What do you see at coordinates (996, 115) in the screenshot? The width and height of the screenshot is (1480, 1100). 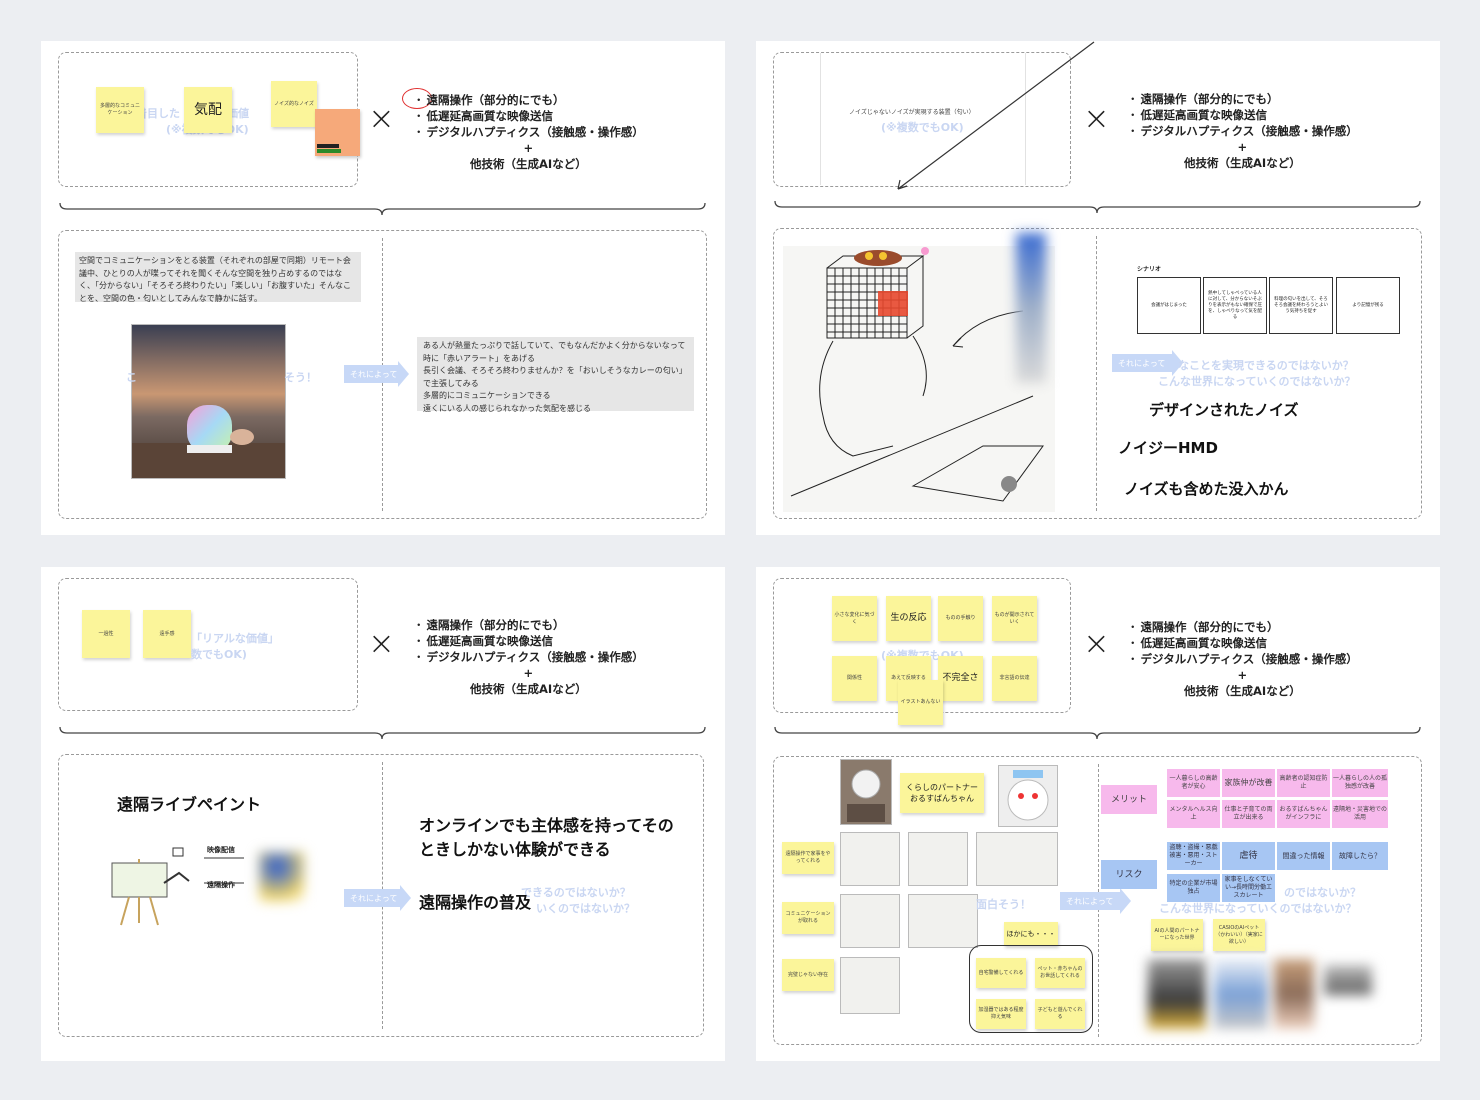 I see `diagonal-arrow` at bounding box center [996, 115].